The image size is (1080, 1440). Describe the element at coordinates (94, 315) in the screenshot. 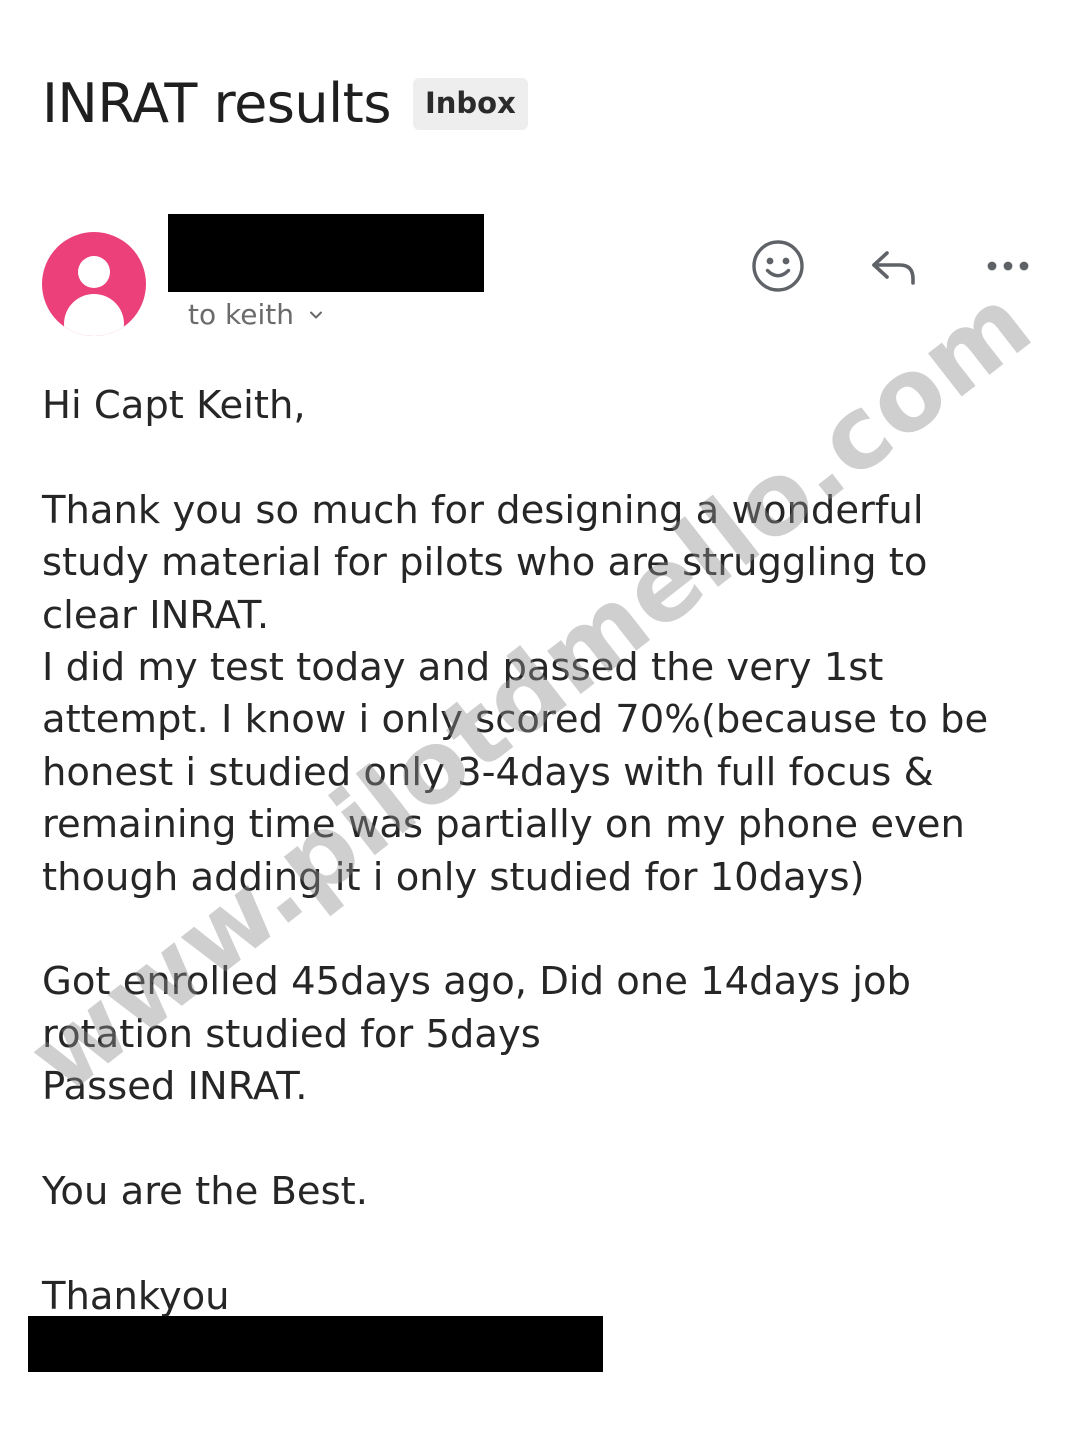

I see `avatar-body` at that location.